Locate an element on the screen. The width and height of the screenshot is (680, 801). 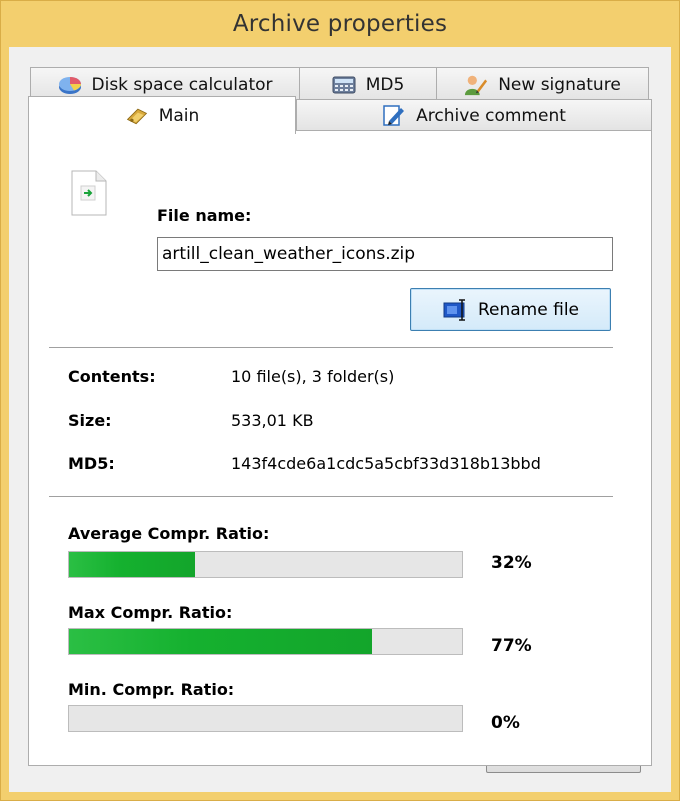
tab-main-label: Main is located at coordinates (179, 115).